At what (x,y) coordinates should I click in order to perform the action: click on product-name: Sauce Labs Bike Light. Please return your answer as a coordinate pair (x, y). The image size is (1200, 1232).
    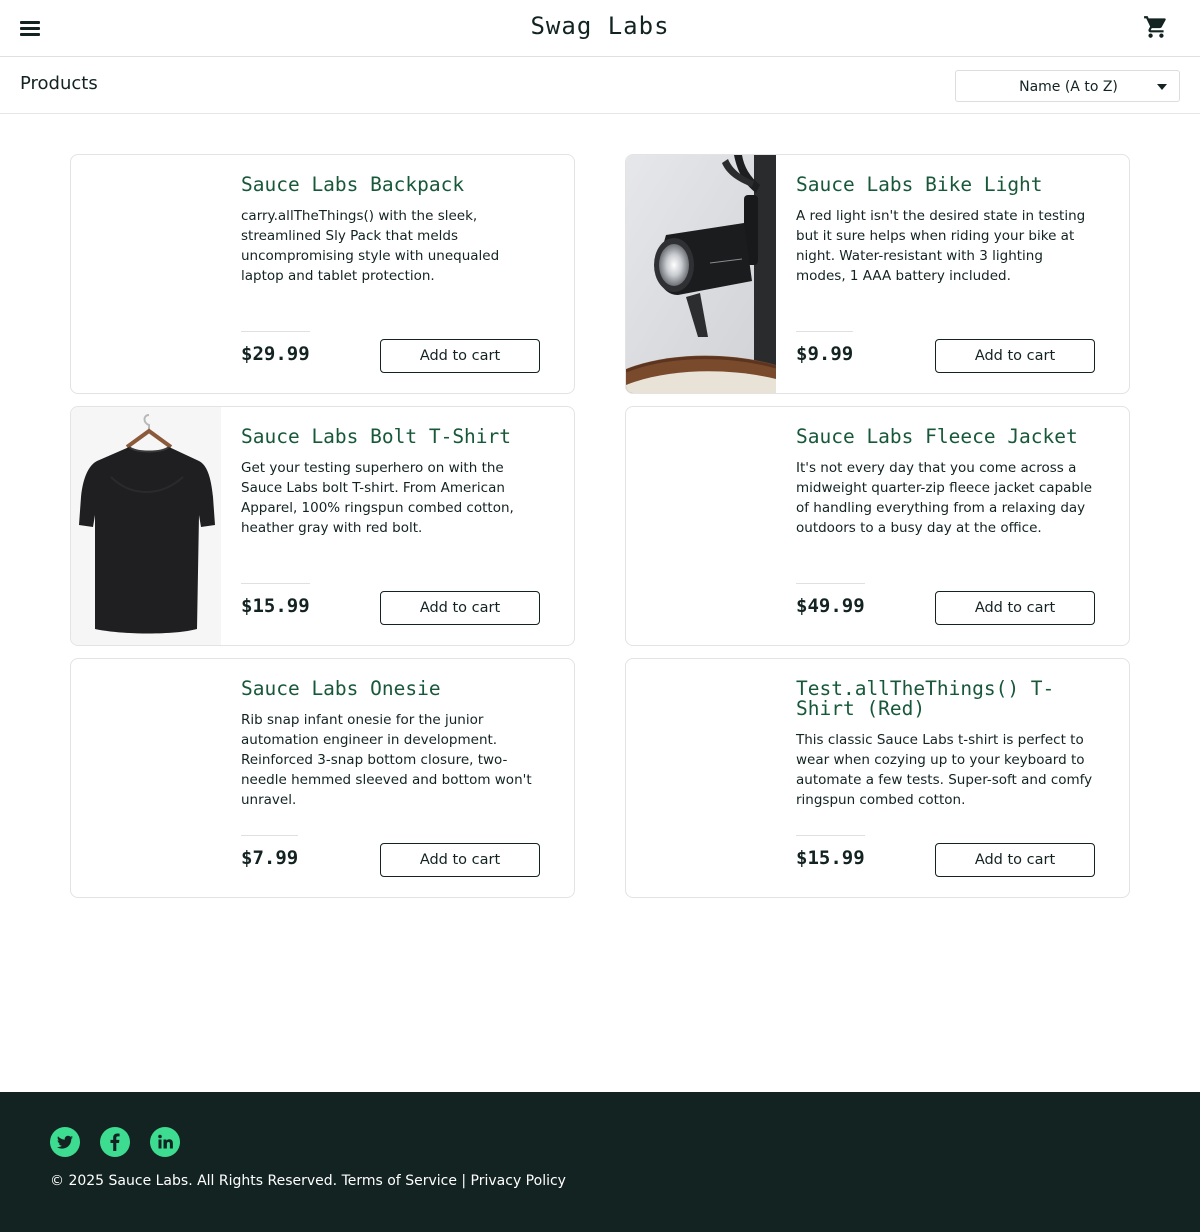
    Looking at the image, I should click on (946, 185).